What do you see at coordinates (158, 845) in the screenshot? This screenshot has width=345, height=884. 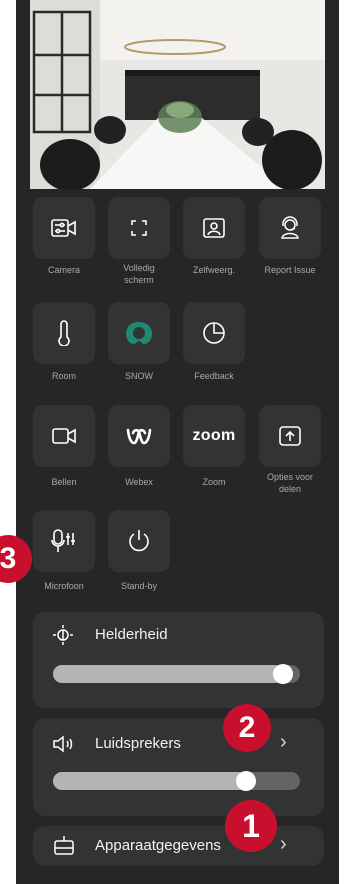 I see `device-info-label: Apparaatgegevens` at bounding box center [158, 845].